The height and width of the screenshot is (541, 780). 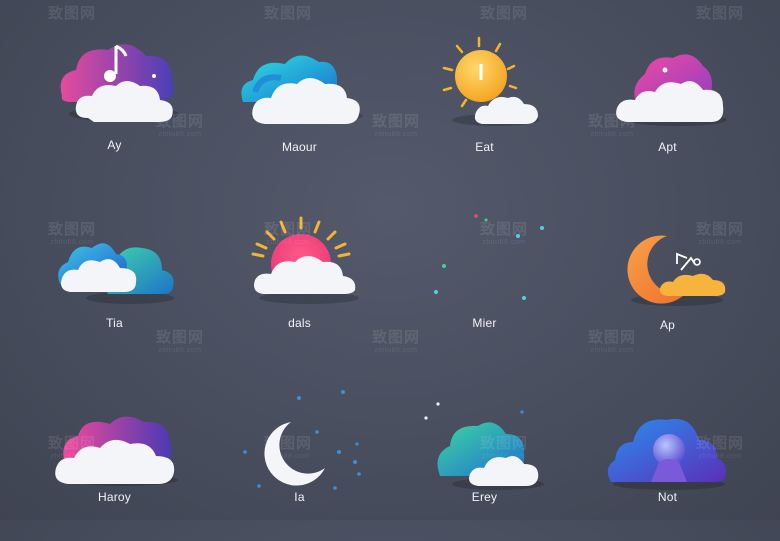 I want to click on weather-tile-2: Maour, so click(x=299, y=98).